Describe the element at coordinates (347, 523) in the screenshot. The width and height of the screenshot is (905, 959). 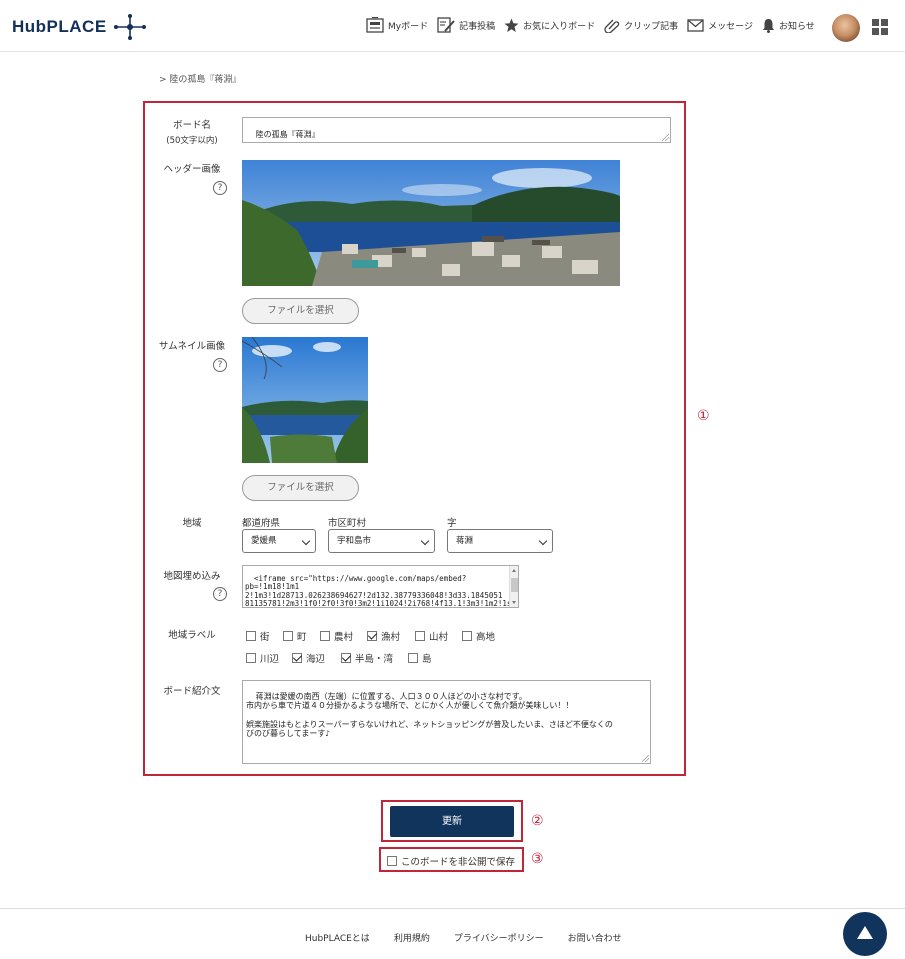
I see `city-label: 市区町村` at that location.